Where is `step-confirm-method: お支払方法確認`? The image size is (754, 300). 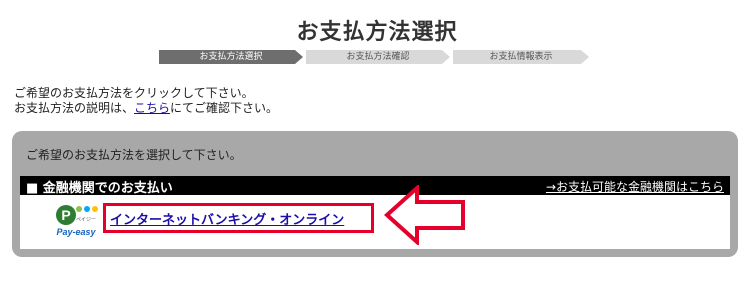
step-confirm-method: お支払方法確認 is located at coordinates (378, 57).